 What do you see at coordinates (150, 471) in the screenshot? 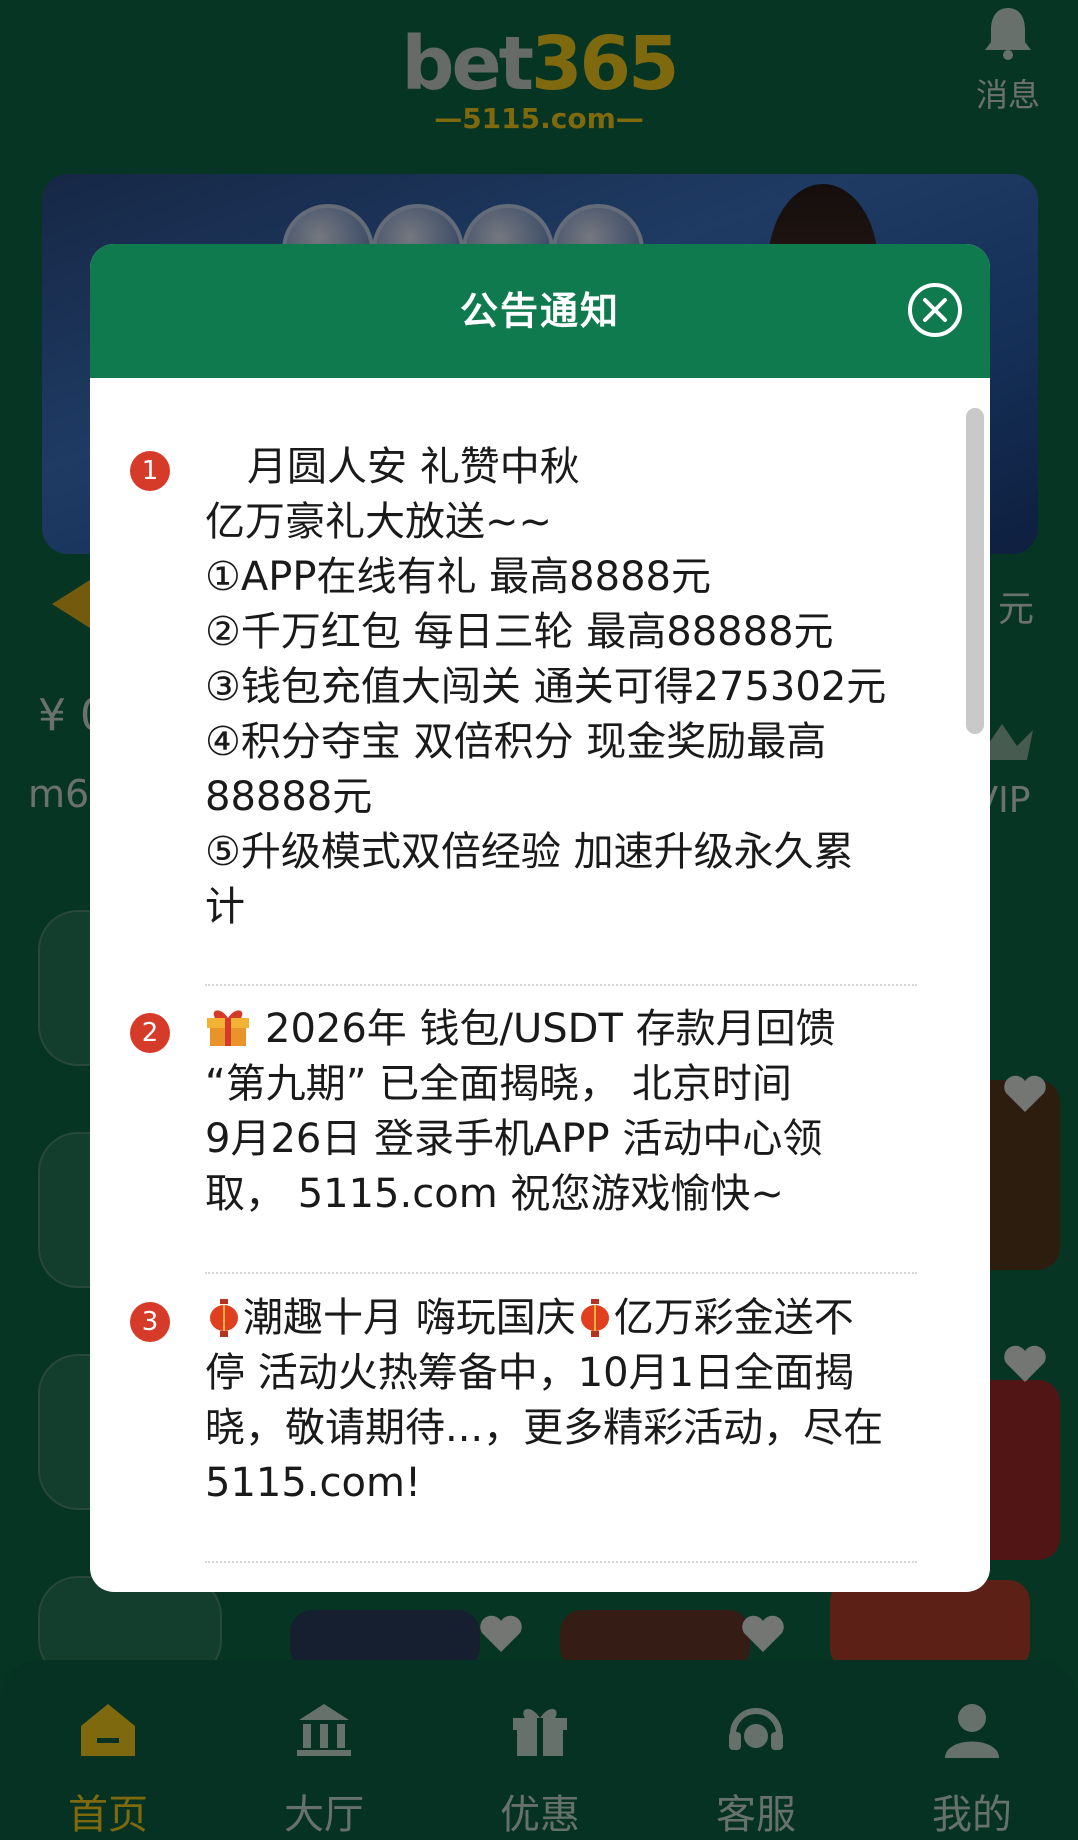
I see `item-number-badge: 1` at bounding box center [150, 471].